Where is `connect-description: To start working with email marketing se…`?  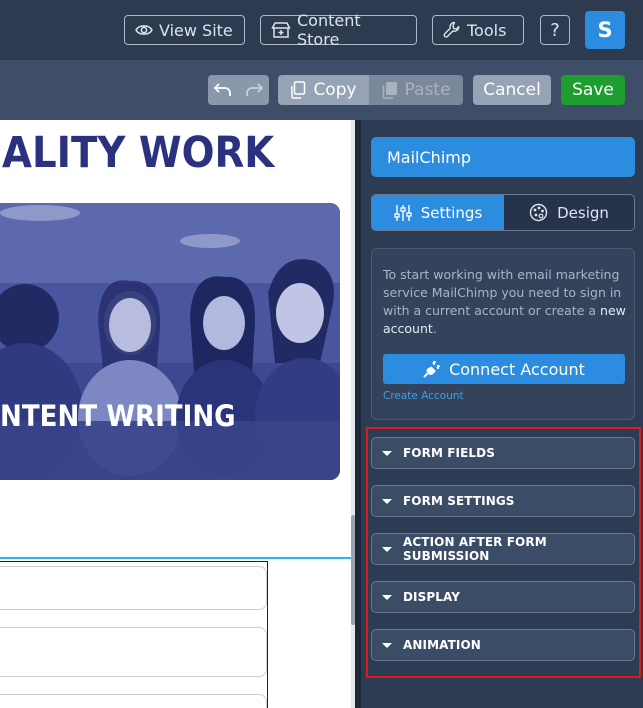
connect-description: To start working with email marketing se… is located at coordinates (505, 302).